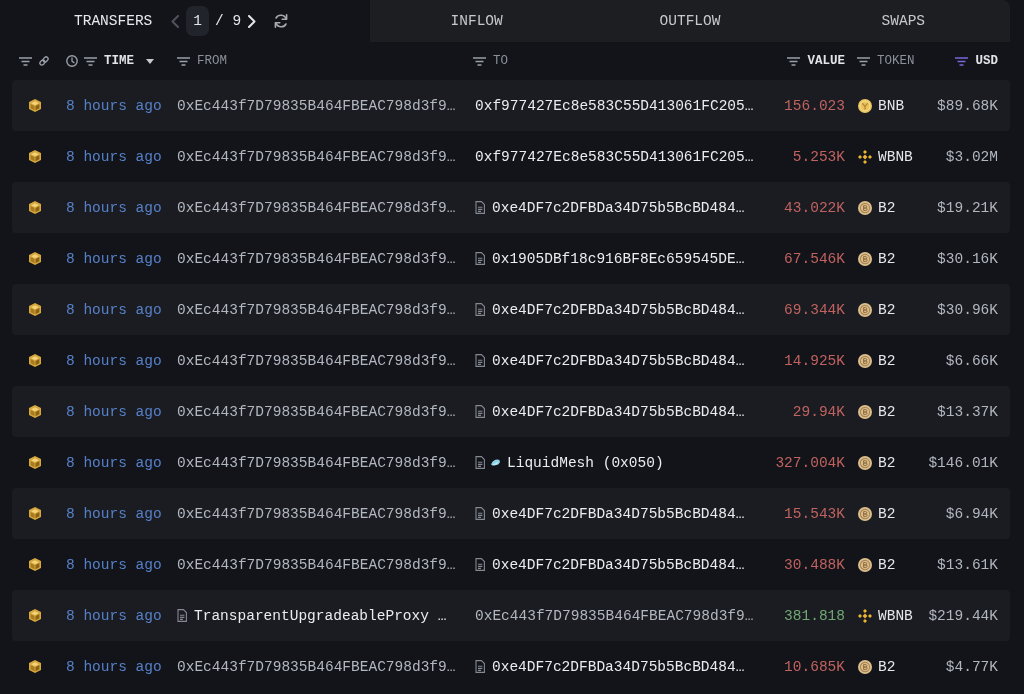 This screenshot has width=1024, height=694. Describe the element at coordinates (891, 105) in the screenshot. I see `token-symbol: BNB` at that location.